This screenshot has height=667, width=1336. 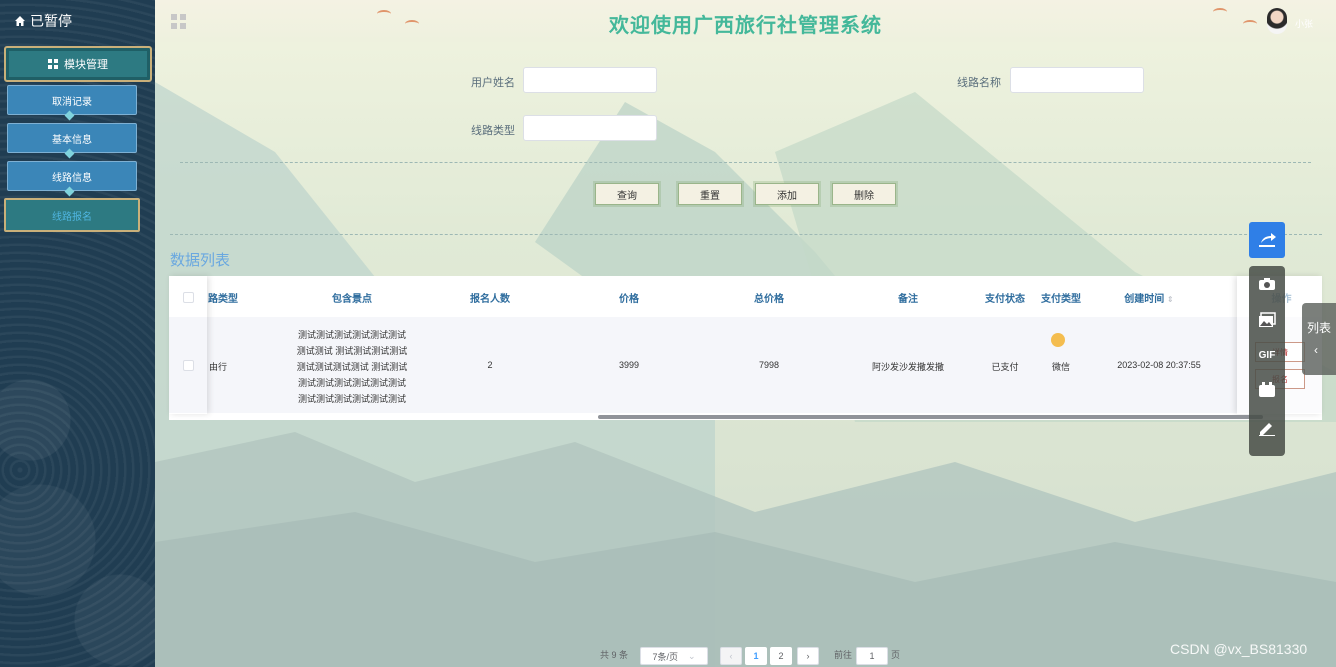 What do you see at coordinates (590, 128) in the screenshot?
I see `route-type-input` at bounding box center [590, 128].